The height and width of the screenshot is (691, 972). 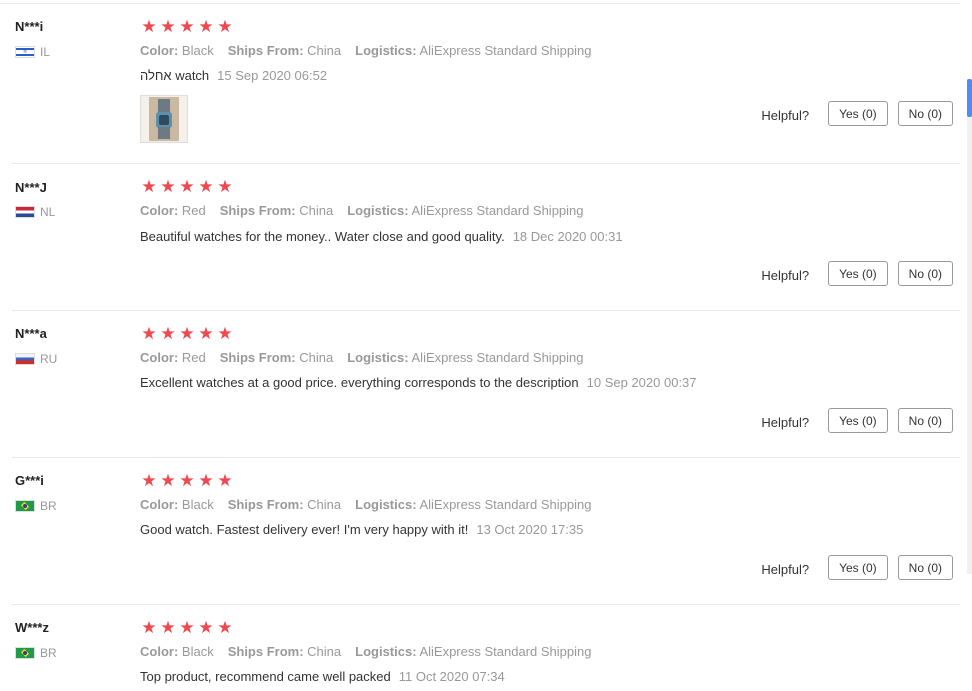 I want to click on review-date: 15 Sep 2020 06:52, so click(x=272, y=75).